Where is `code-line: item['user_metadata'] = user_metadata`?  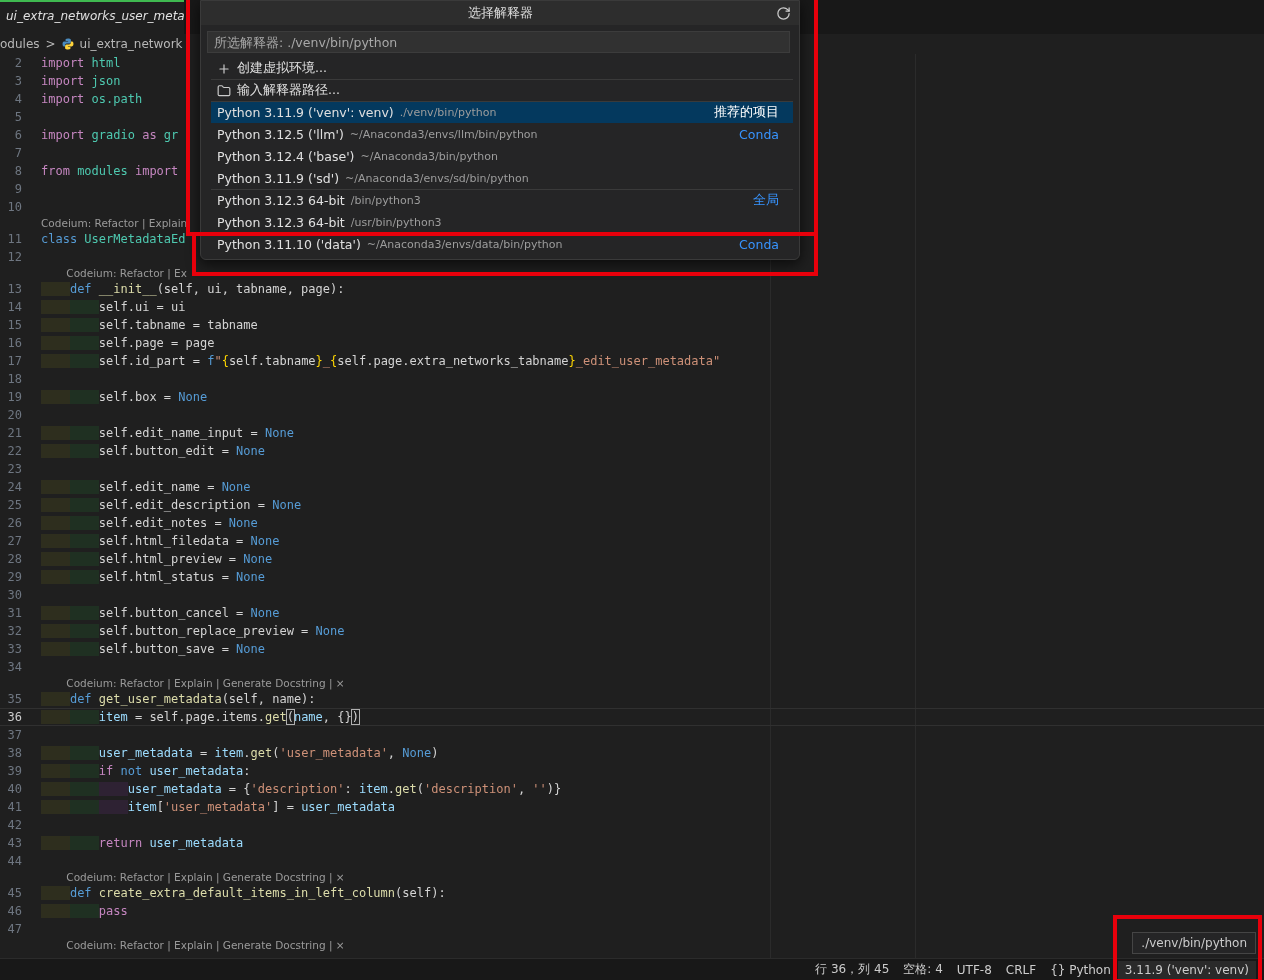
code-line: item['user_metadata'] = user_metadata is located at coordinates (218, 807).